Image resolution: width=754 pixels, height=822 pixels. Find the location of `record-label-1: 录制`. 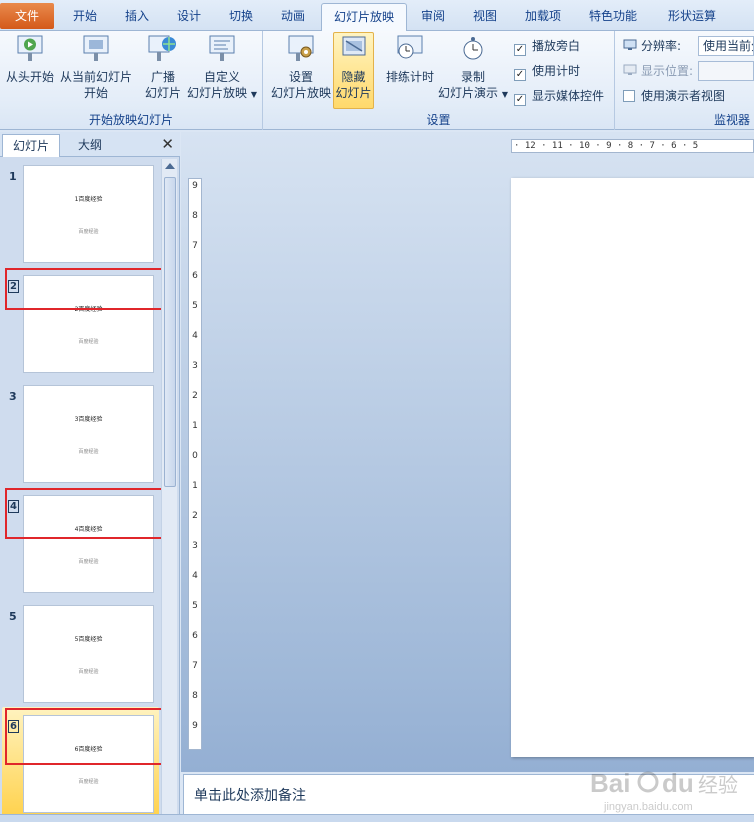

record-label-1: 录制 is located at coordinates (472, 77).